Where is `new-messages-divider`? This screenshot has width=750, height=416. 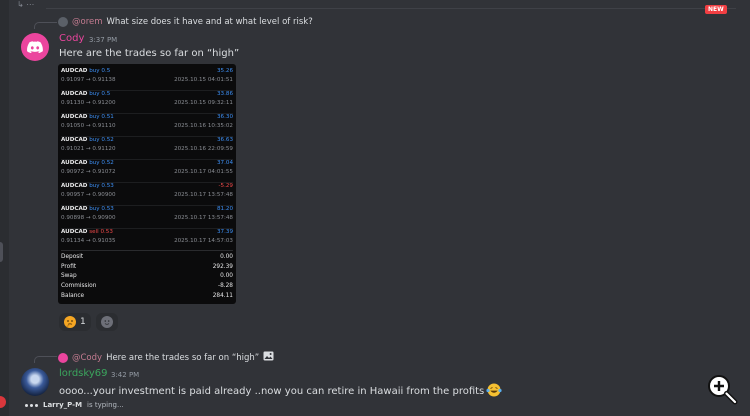
new-messages-divider is located at coordinates (391, 8).